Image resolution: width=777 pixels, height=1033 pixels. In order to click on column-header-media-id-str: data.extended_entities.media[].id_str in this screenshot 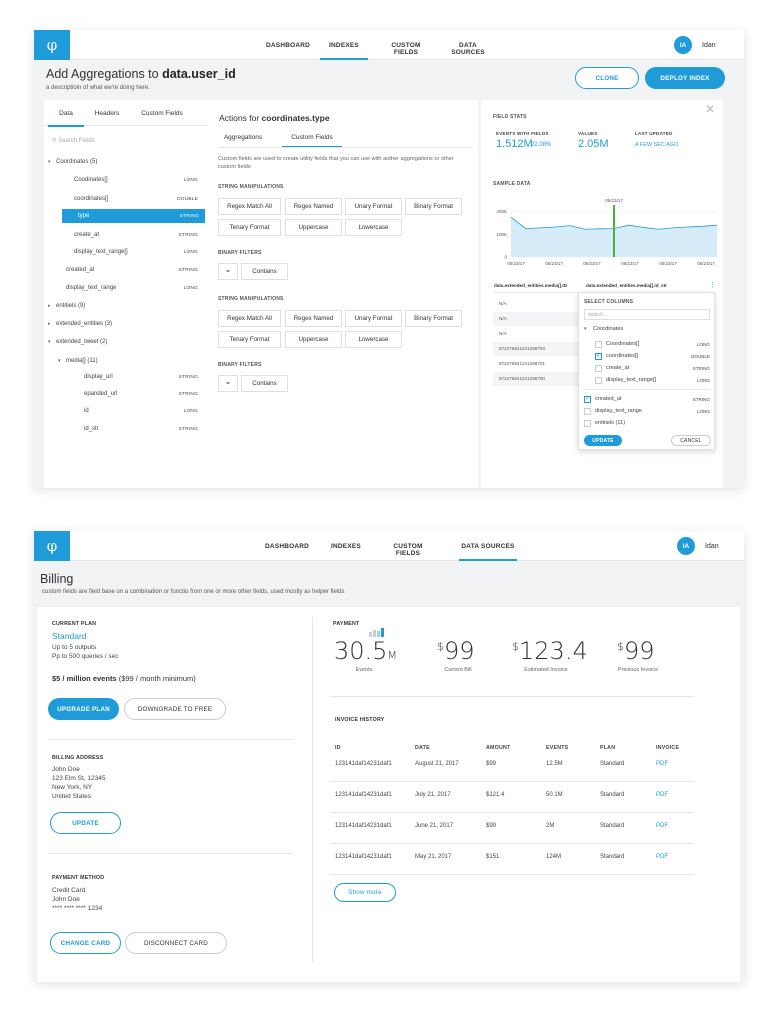, I will do `click(626, 285)`.